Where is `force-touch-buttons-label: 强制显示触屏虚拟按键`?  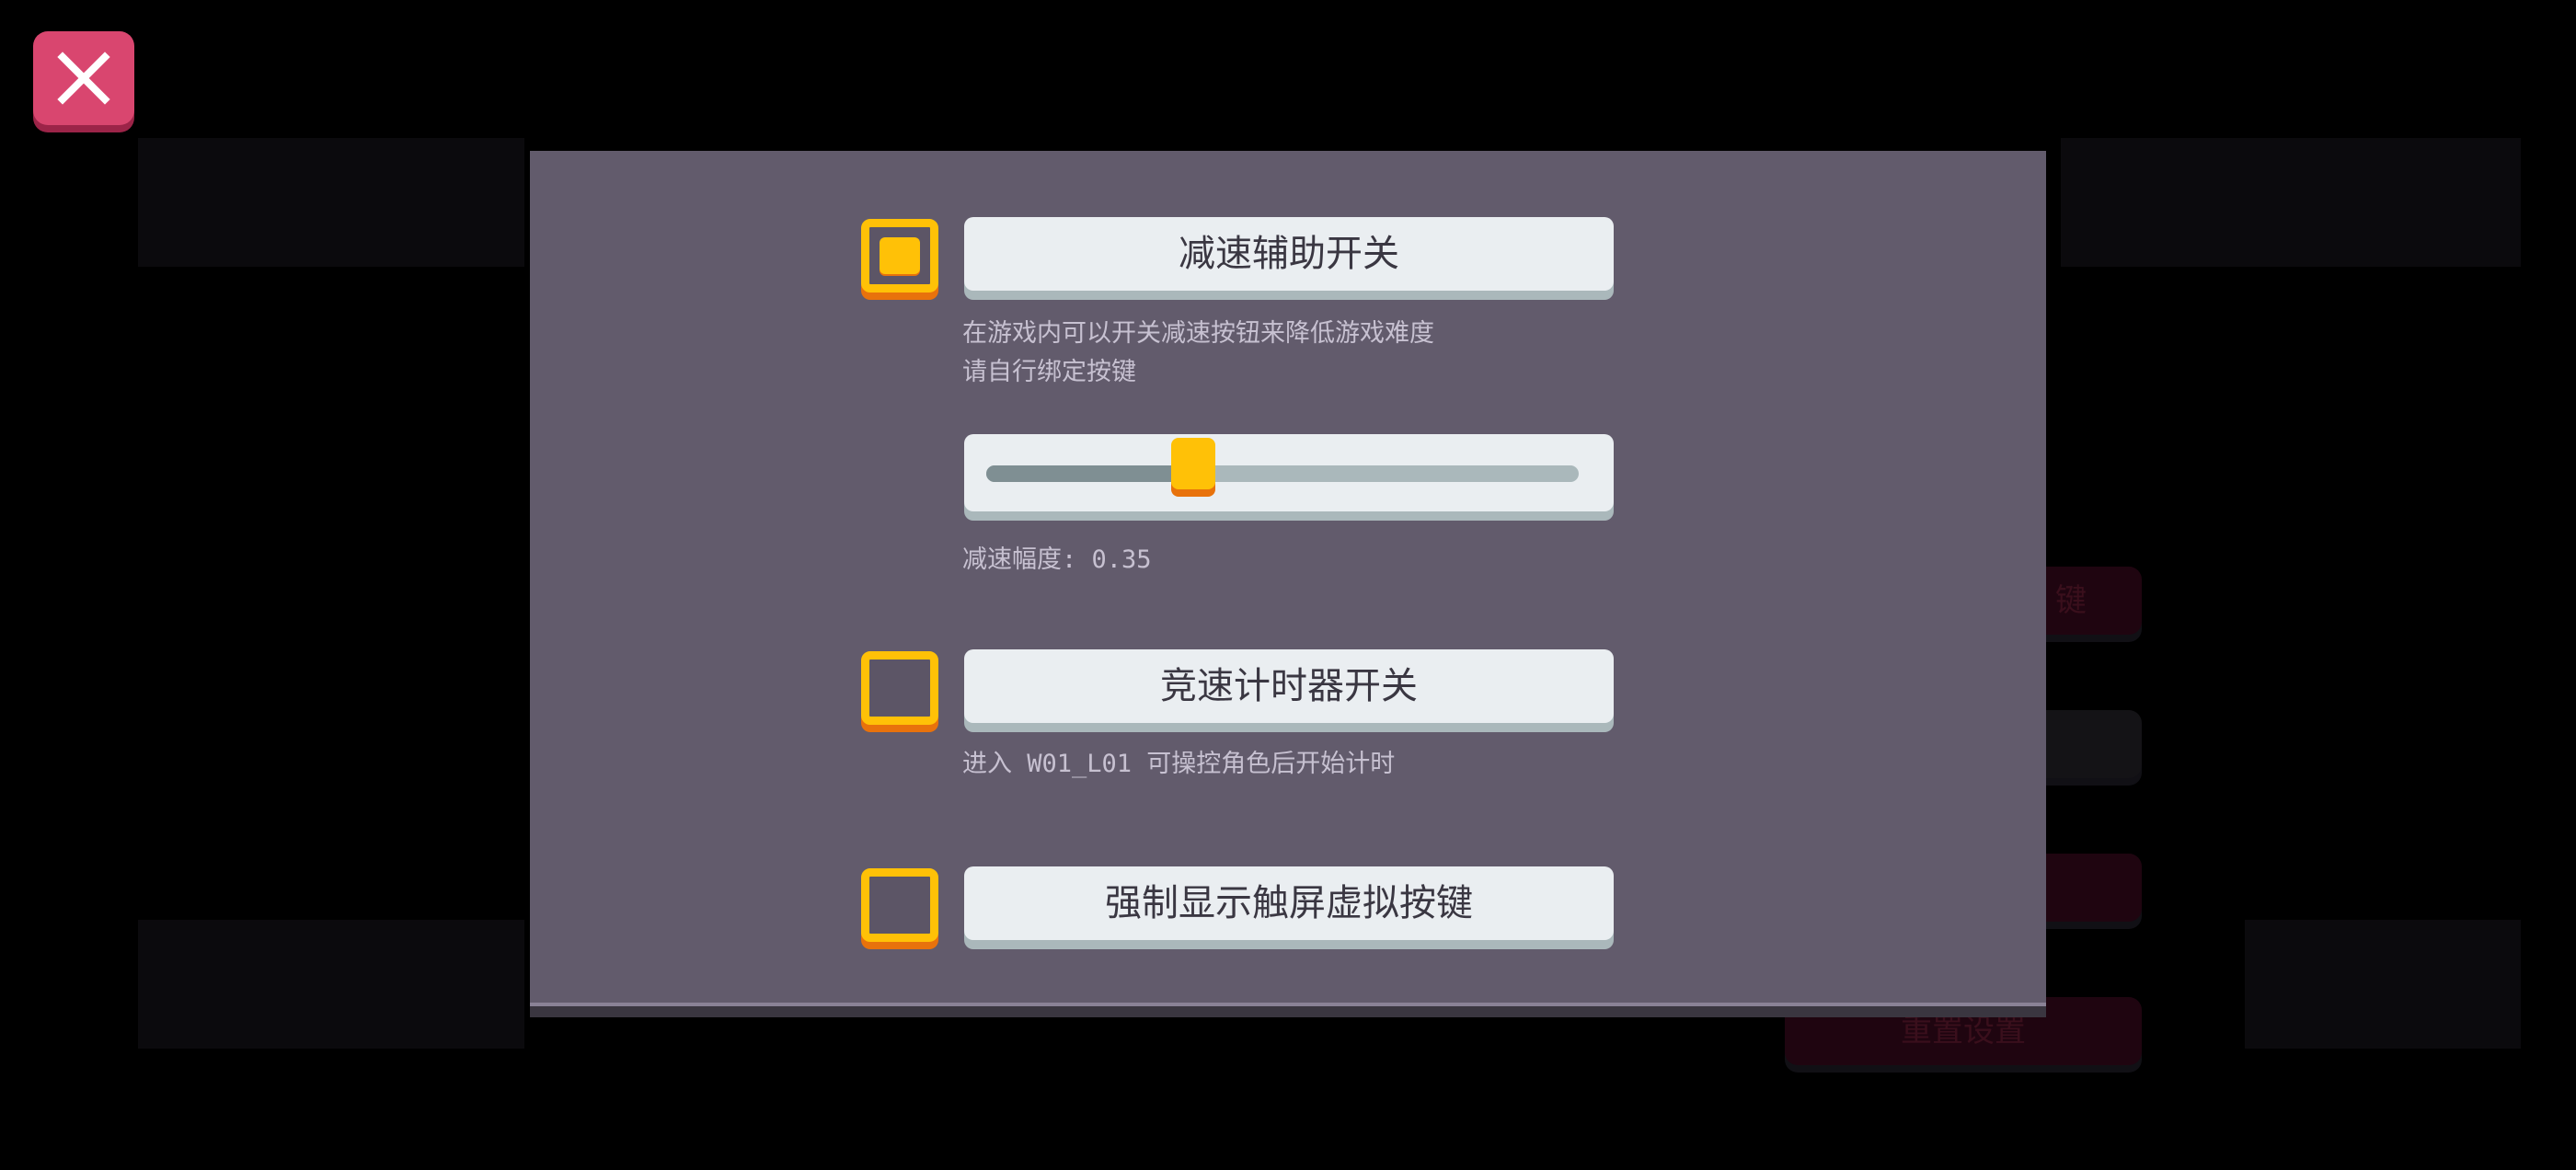
force-touch-buttons-label: 强制显示触屏虚拟按键 is located at coordinates (1289, 903).